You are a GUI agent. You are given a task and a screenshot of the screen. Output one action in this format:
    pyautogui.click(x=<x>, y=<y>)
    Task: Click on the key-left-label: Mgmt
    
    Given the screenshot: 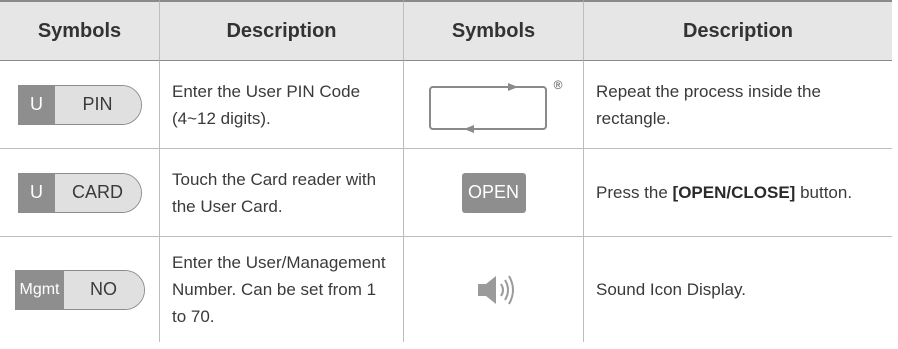 What is the action you would take?
    pyautogui.click(x=39, y=289)
    